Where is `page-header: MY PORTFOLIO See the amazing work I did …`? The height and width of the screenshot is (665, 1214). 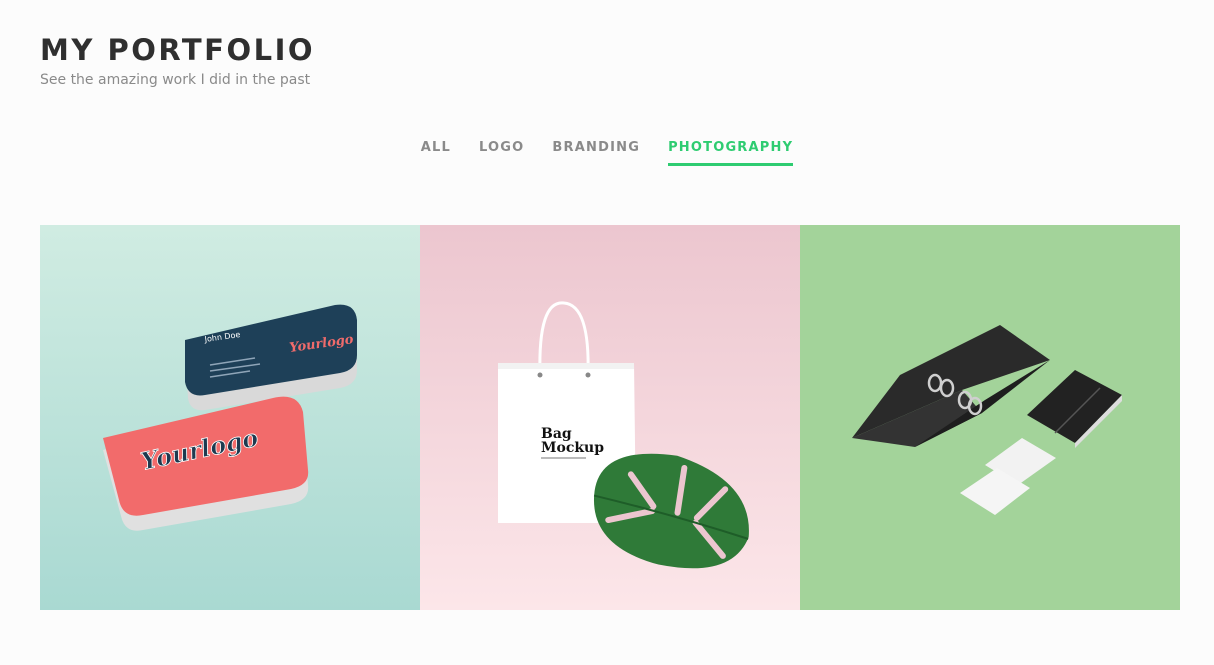
page-header: MY PORTFOLIO See the amazing work I did … is located at coordinates (177, 59).